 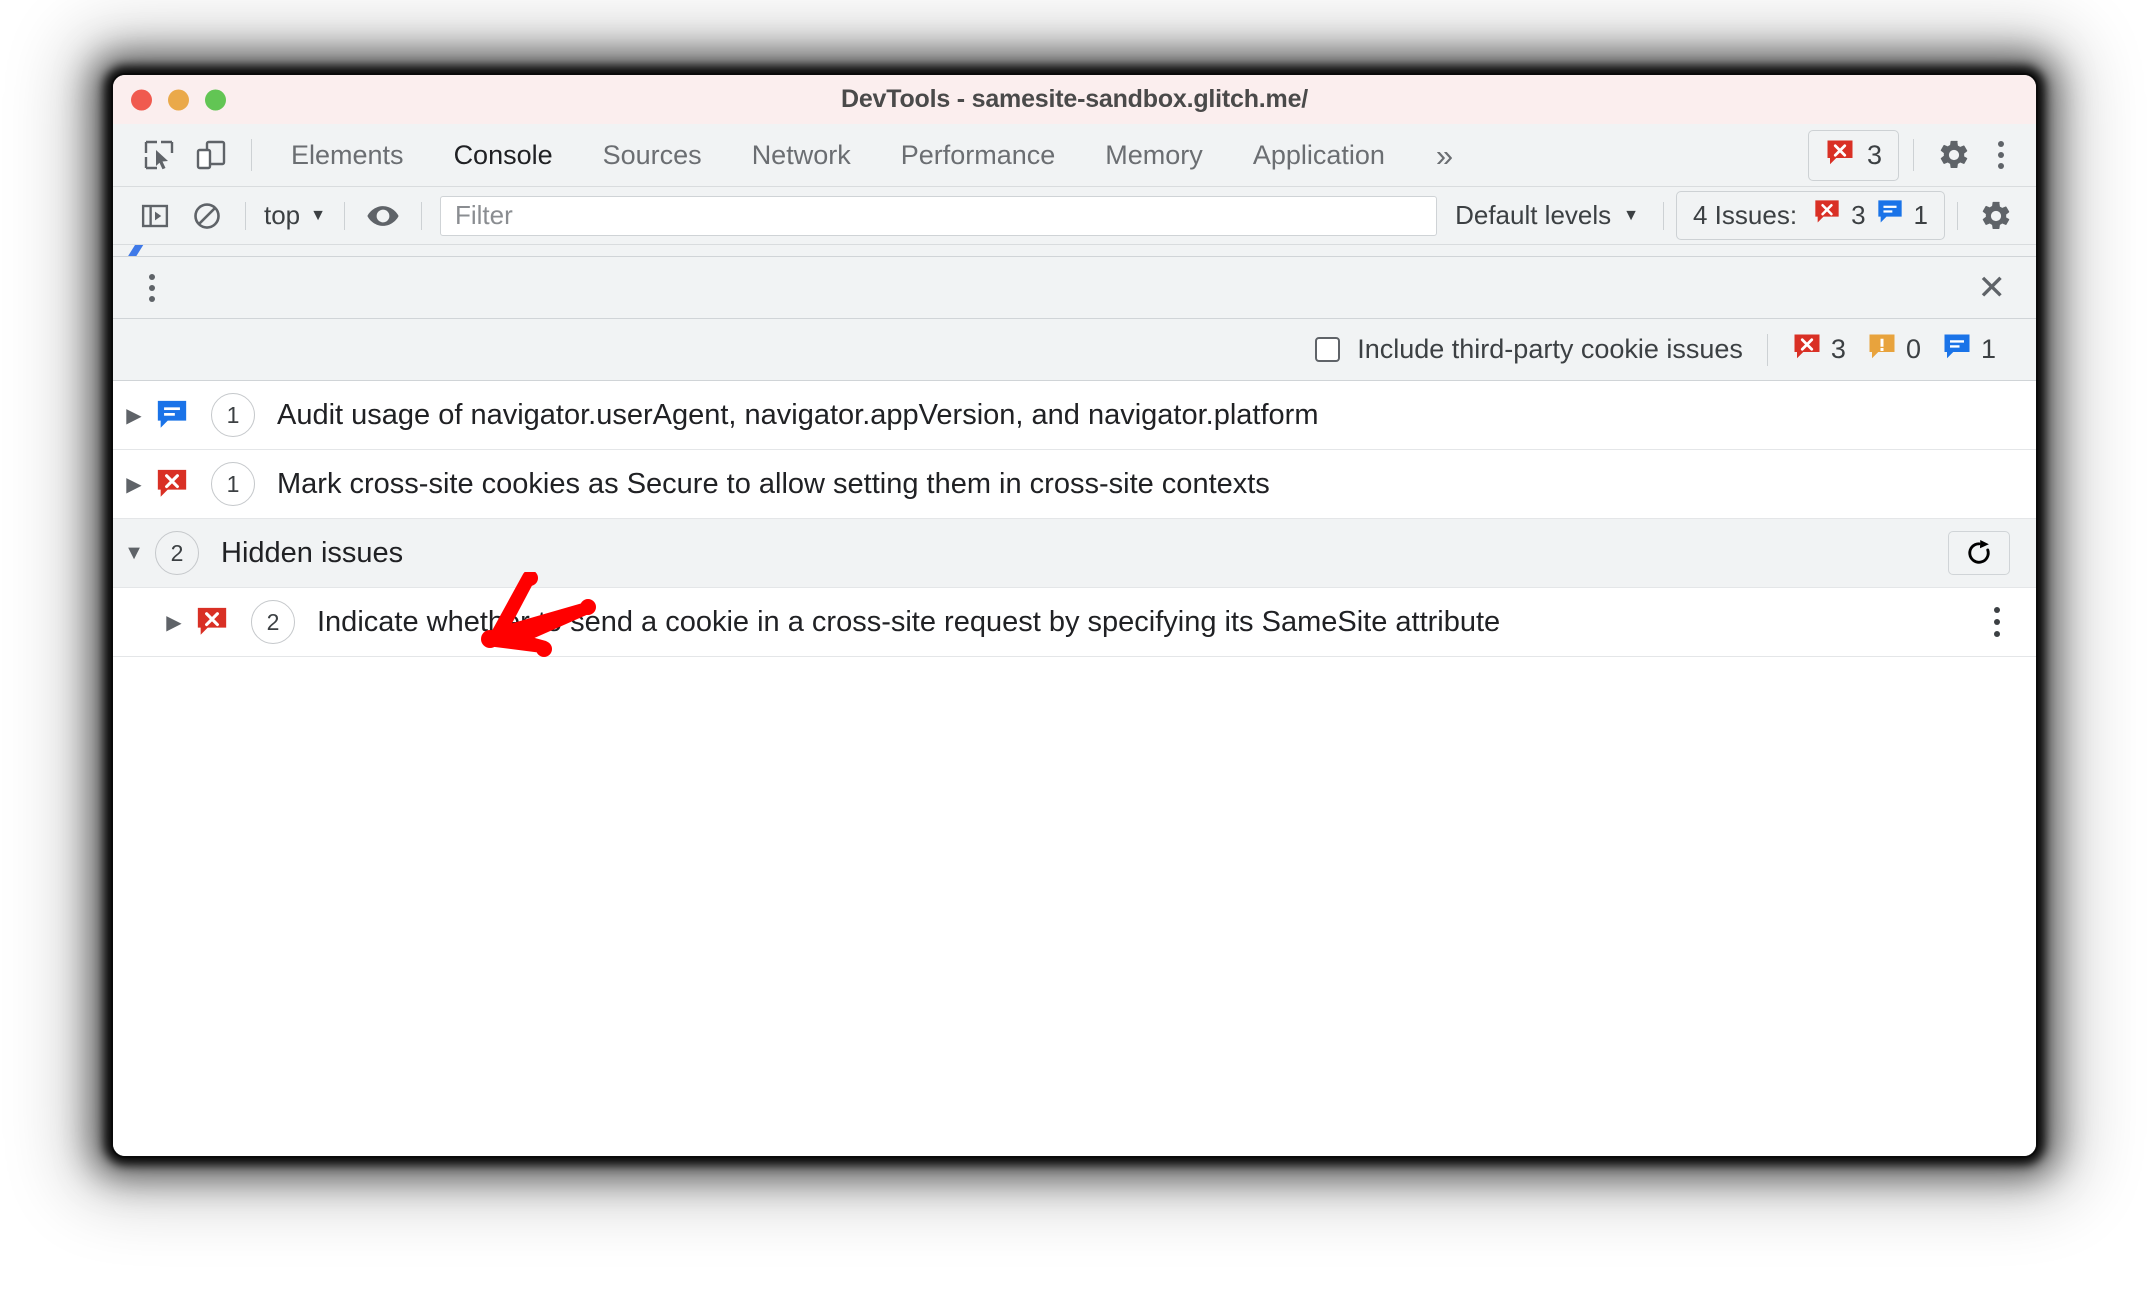 What do you see at coordinates (801, 155) in the screenshot?
I see `tab-network: Network` at bounding box center [801, 155].